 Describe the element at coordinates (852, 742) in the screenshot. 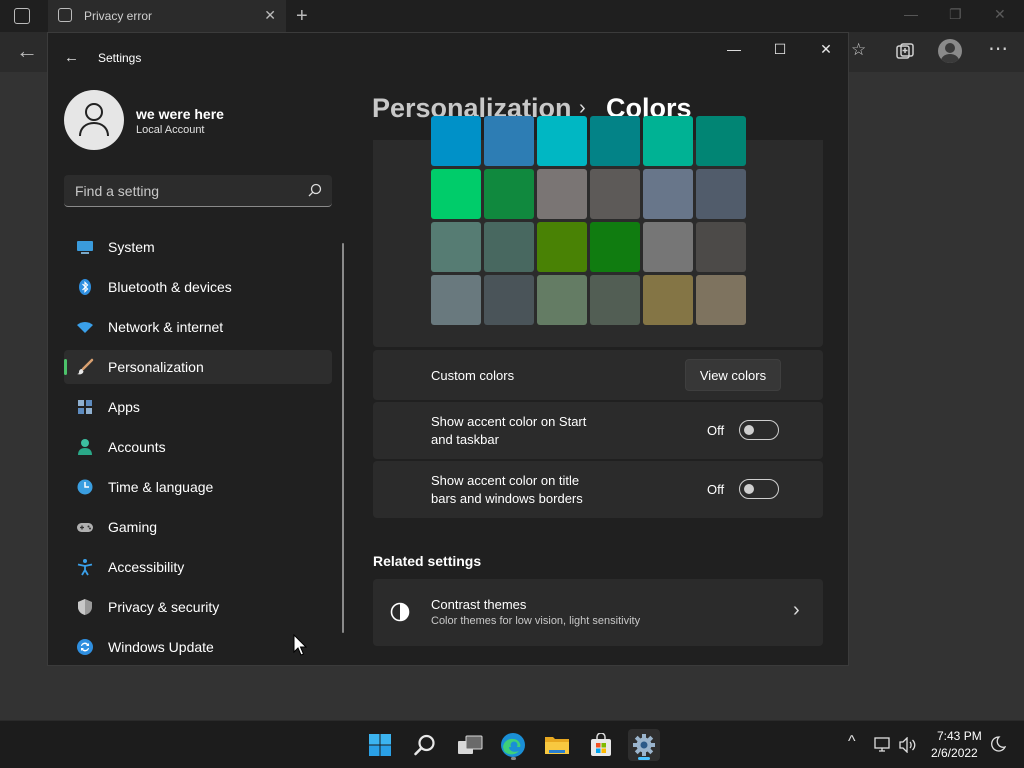

I see `tray-chevron-up-icon: ^` at that location.